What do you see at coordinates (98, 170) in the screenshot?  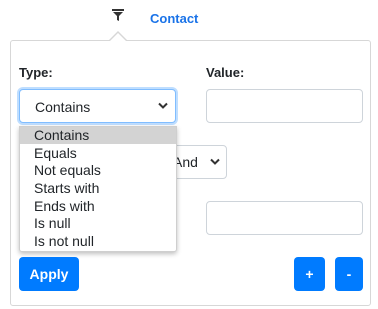 I see `dropdown-option: Not equals` at bounding box center [98, 170].